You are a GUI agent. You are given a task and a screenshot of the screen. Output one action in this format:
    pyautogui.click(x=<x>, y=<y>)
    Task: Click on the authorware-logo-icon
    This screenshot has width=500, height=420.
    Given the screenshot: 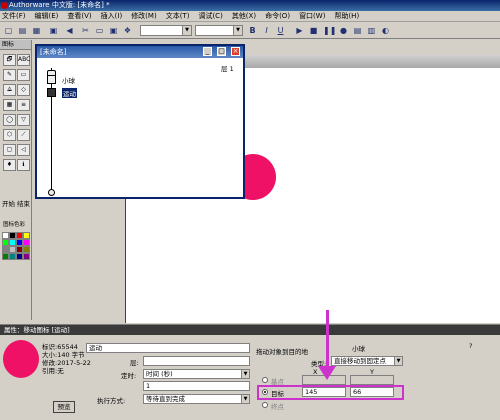 What is the action you would take?
    pyautogui.click(x=4, y=5)
    